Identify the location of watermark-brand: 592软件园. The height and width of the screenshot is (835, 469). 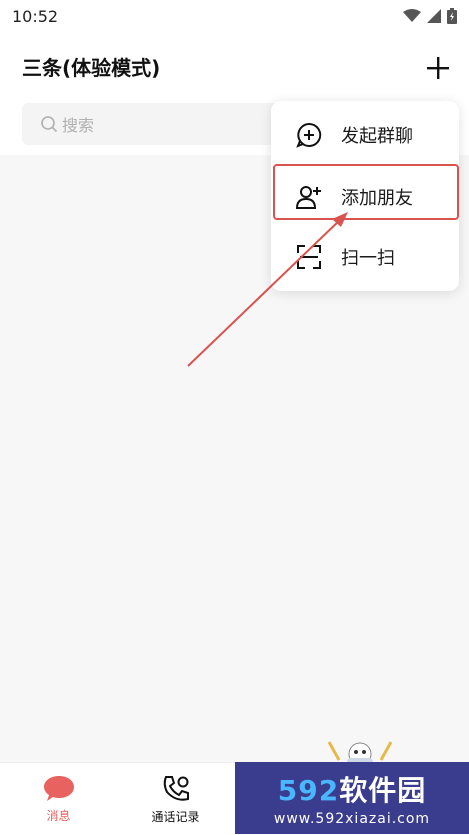
(352, 789).